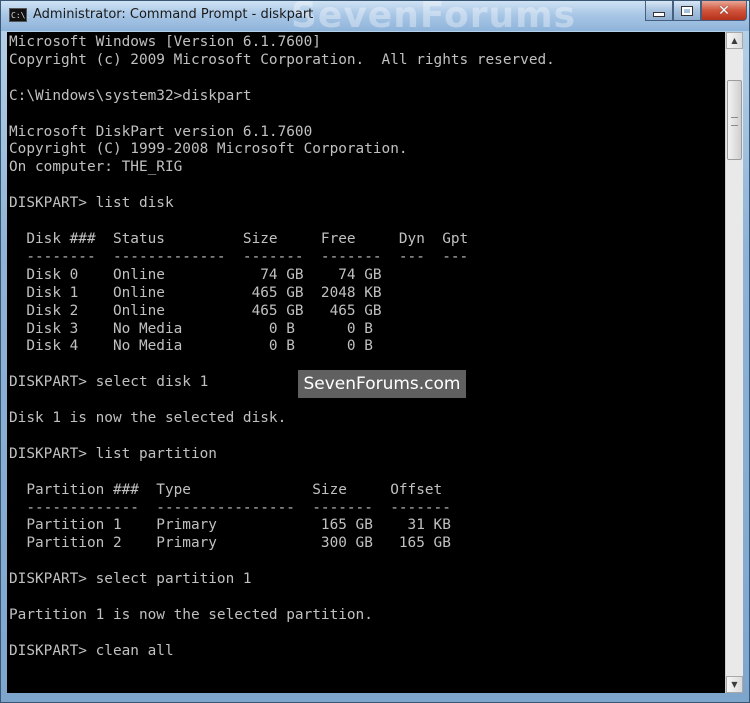  I want to click on minimize-icon, so click(659, 14).